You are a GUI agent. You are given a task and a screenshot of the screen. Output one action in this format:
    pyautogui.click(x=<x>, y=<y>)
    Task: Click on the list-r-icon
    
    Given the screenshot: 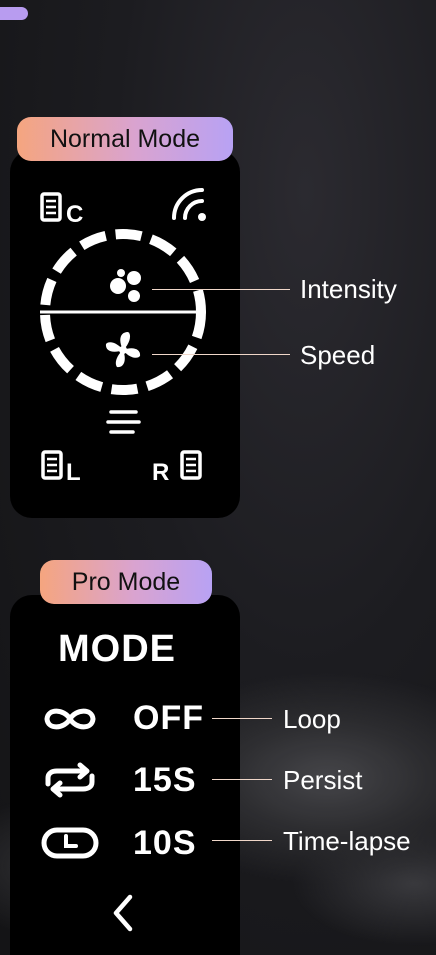 What is the action you would take?
    pyautogui.click(x=191, y=465)
    